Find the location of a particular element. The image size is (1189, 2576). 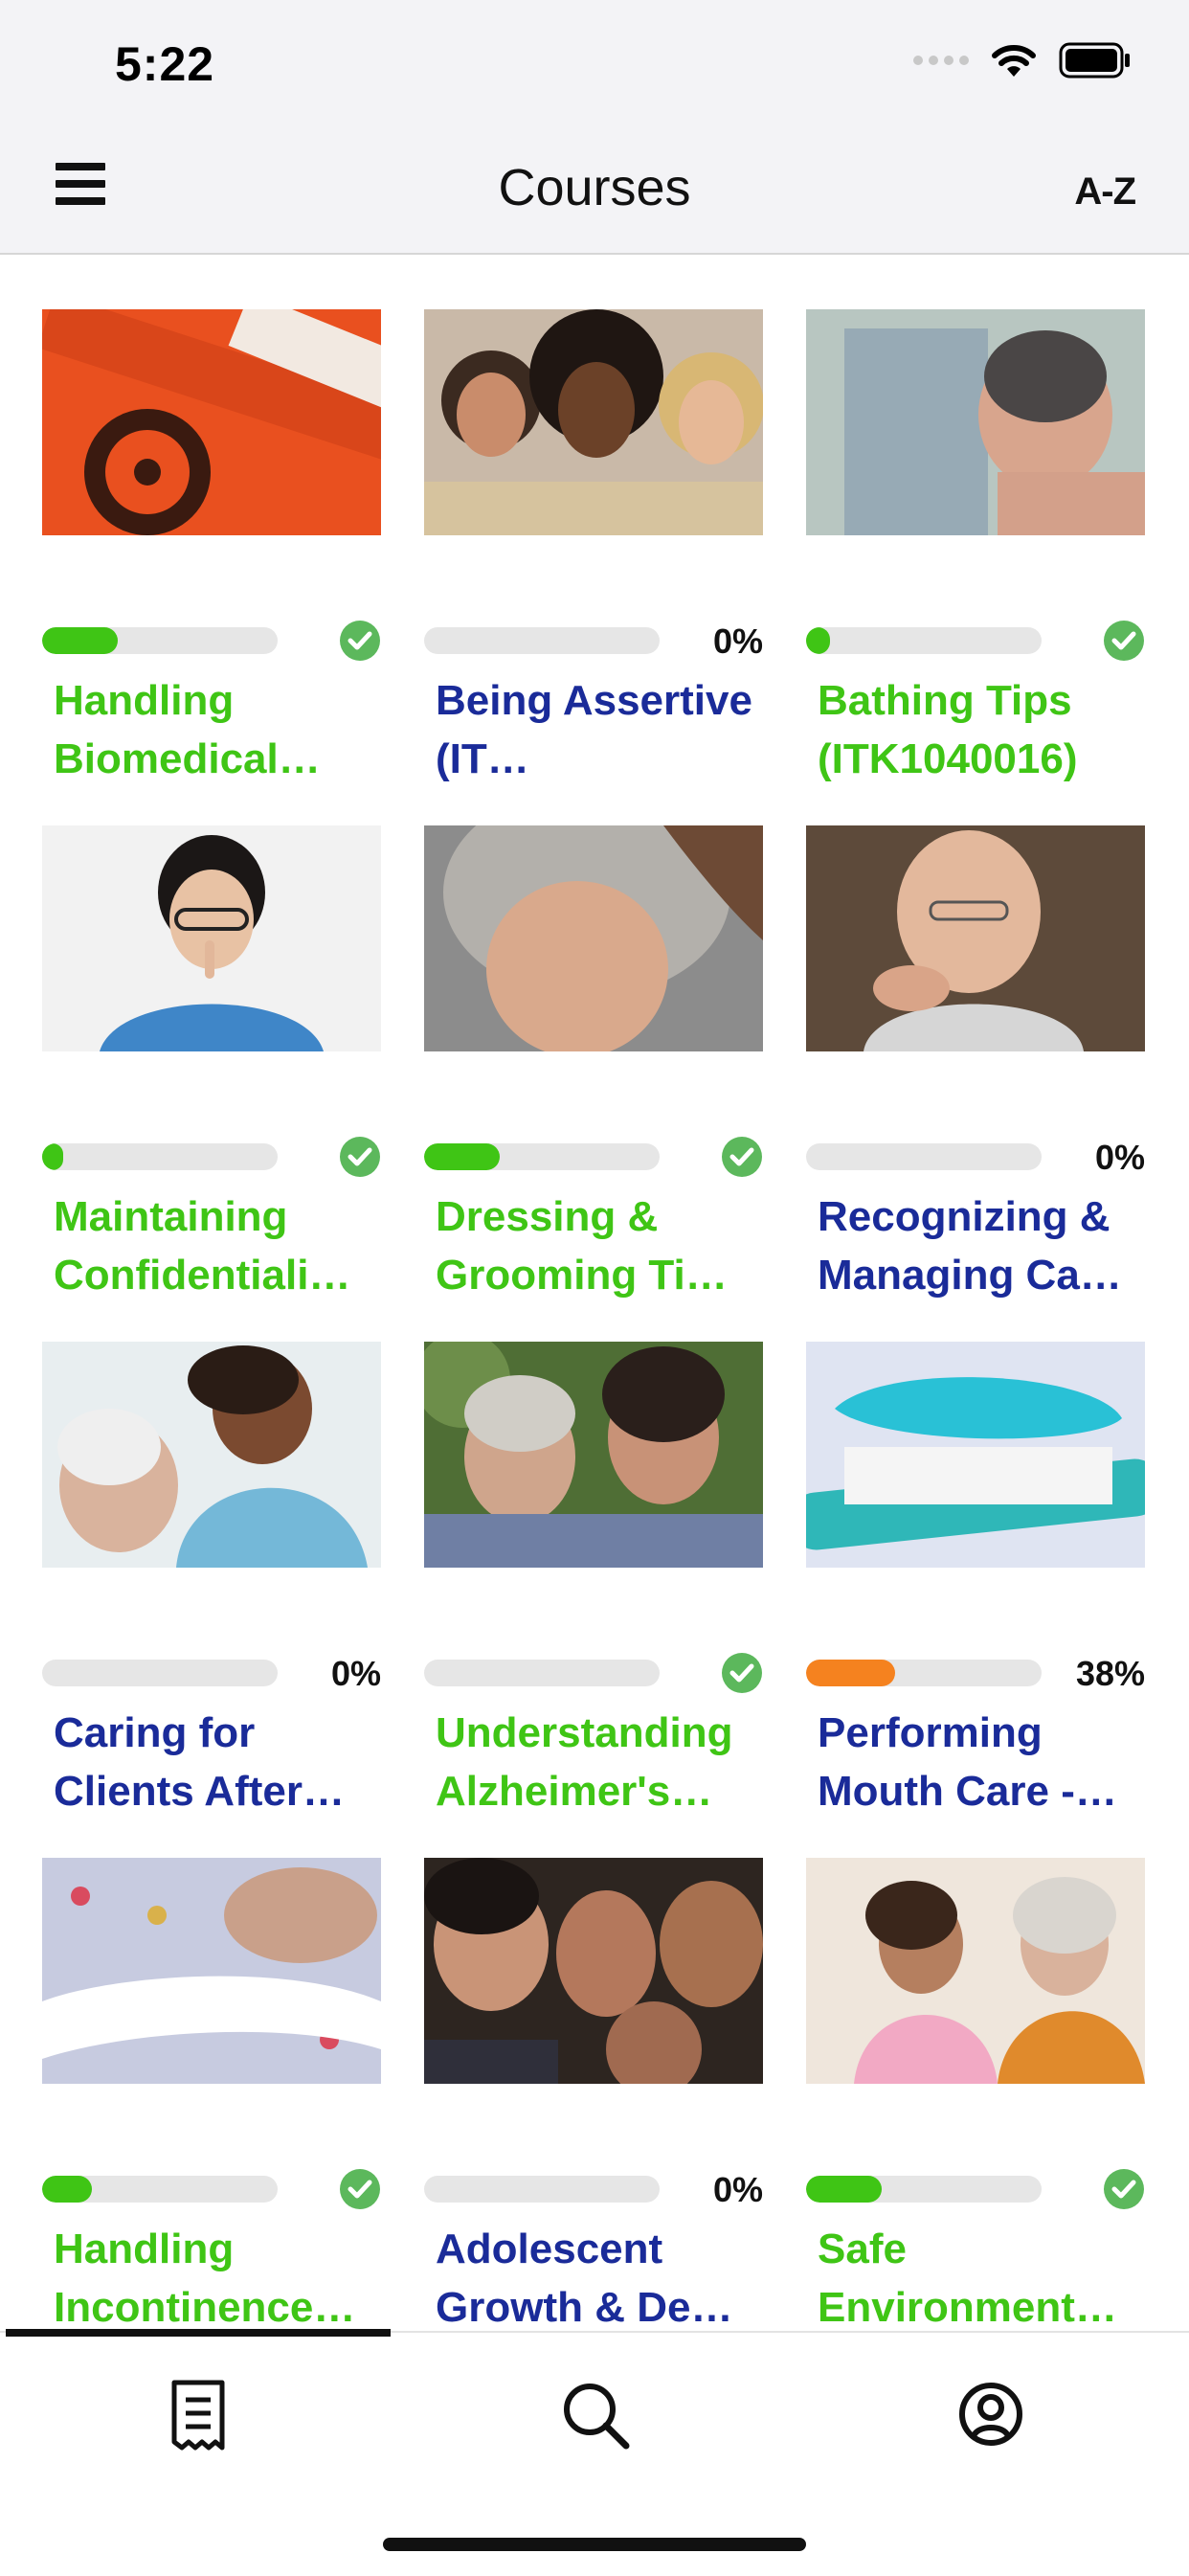

tab-search is located at coordinates (594, 2414).